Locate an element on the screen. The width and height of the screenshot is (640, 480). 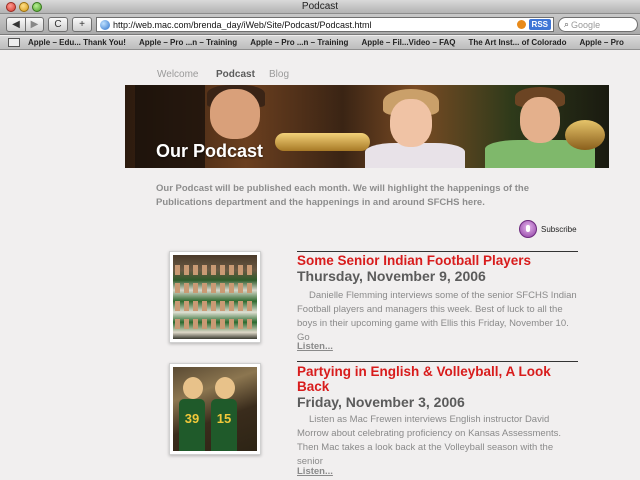
episode-thumbnail is located at coordinates (215, 297).